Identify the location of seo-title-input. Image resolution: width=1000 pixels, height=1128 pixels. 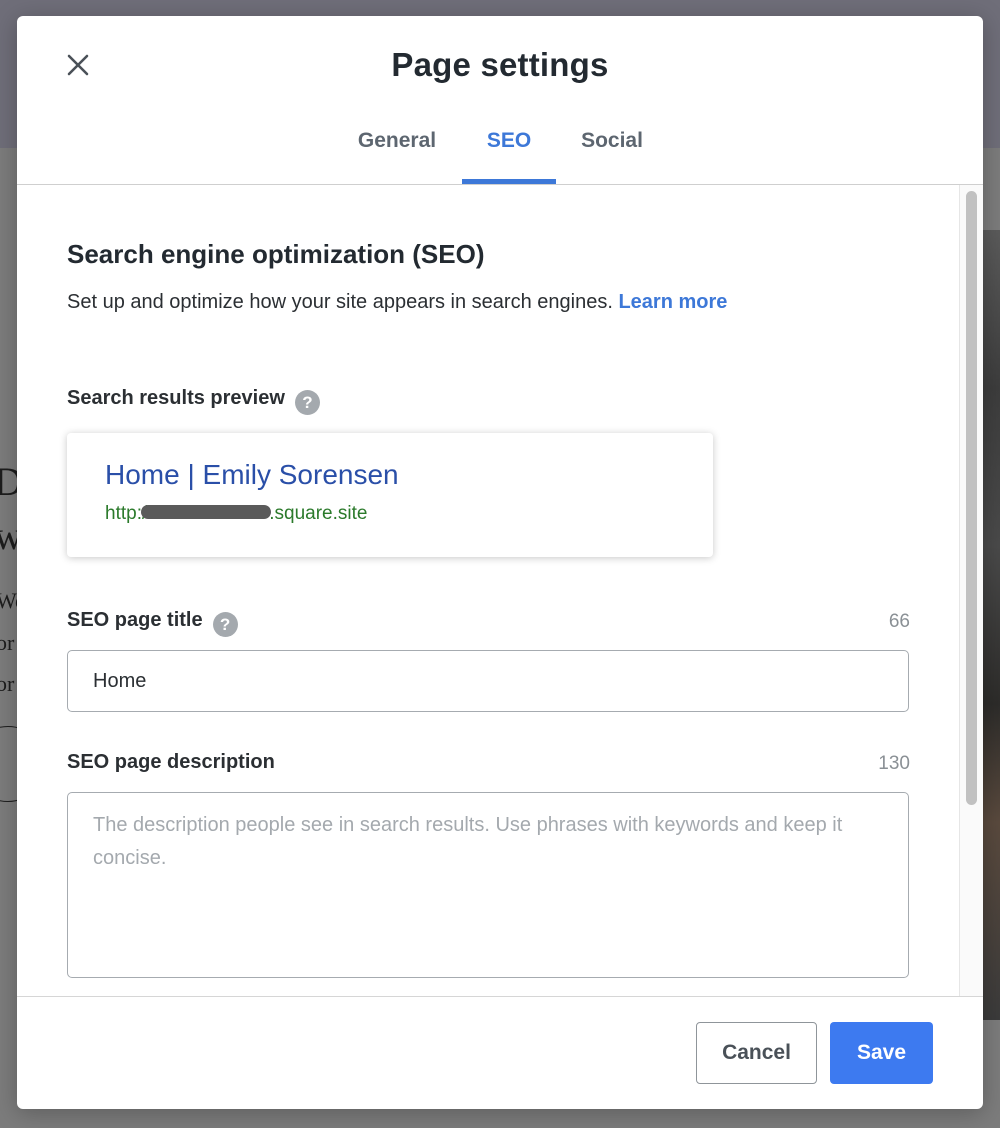
(488, 681).